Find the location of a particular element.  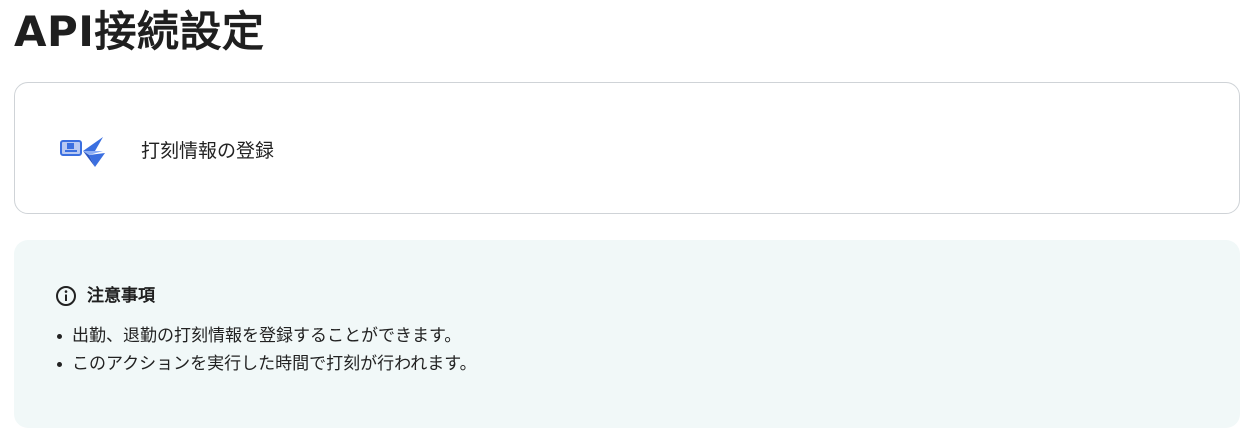

page-title: API接続設定 is located at coordinates (139, 31).